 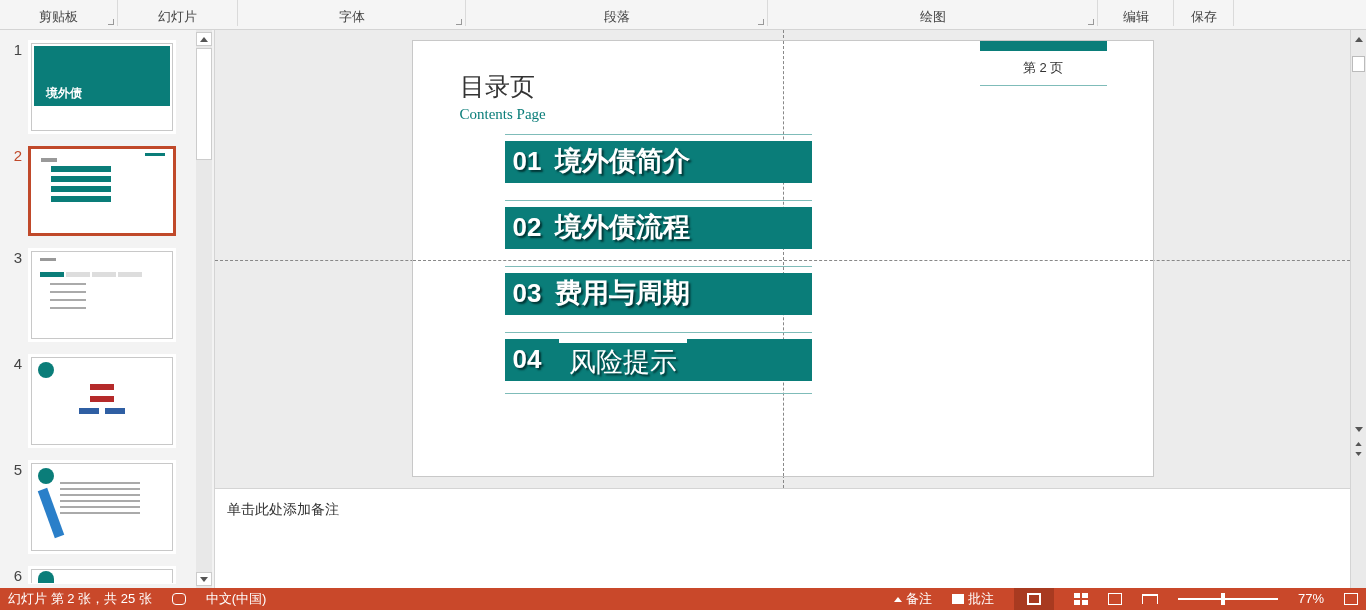 What do you see at coordinates (972, 599) in the screenshot?
I see `comments-button: 批注` at bounding box center [972, 599].